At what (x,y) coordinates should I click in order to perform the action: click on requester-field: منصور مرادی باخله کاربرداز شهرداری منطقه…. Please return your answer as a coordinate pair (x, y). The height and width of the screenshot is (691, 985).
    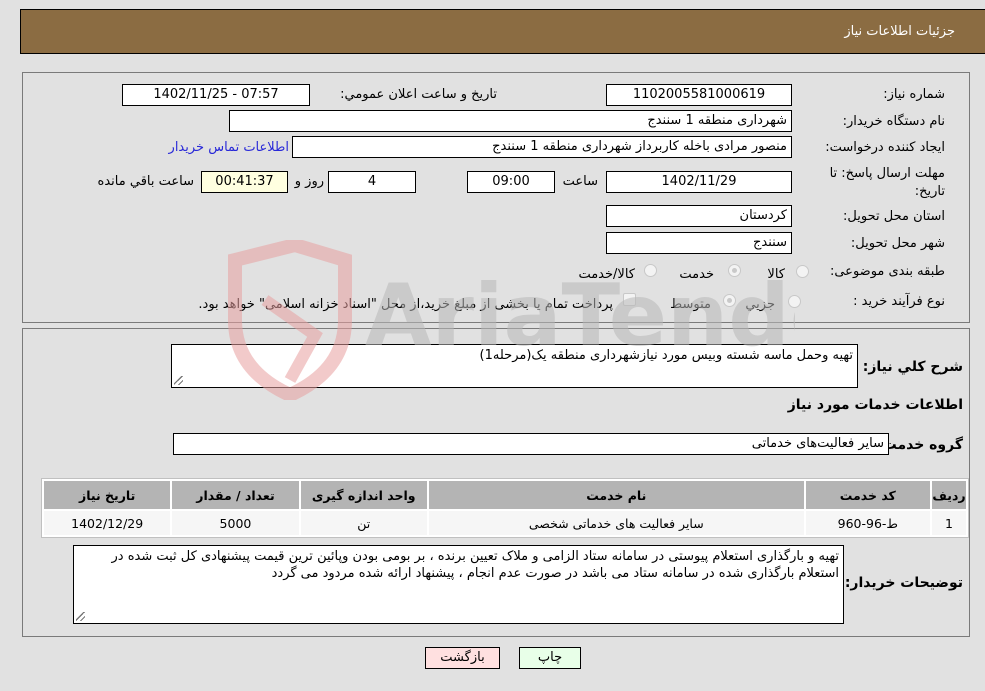
    Looking at the image, I should click on (542, 147).